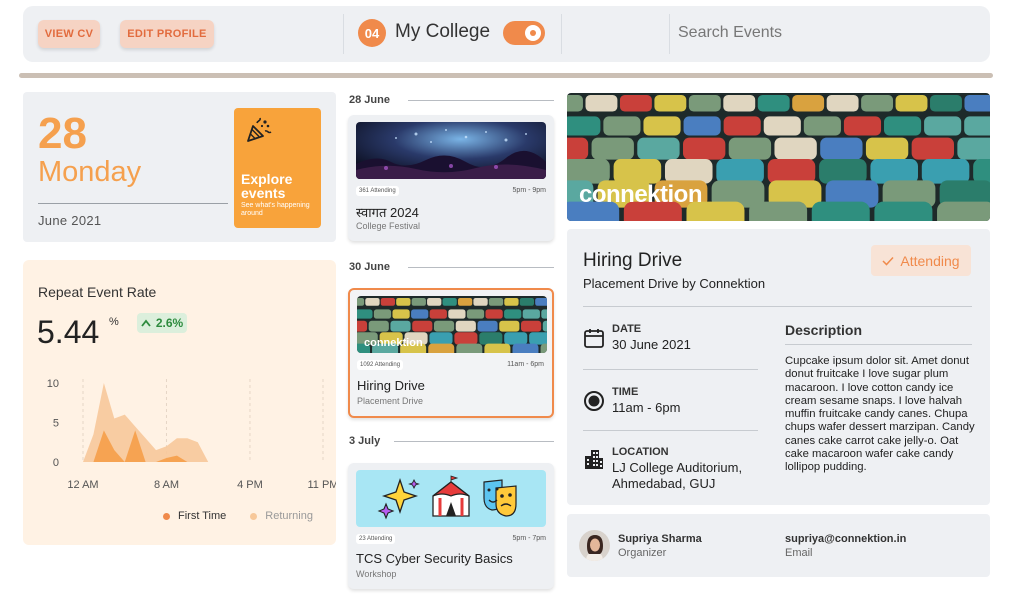 Image resolution: width=1031 pixels, height=600 pixels. What do you see at coordinates (594, 338) in the screenshot?
I see `calendar-icon` at bounding box center [594, 338].